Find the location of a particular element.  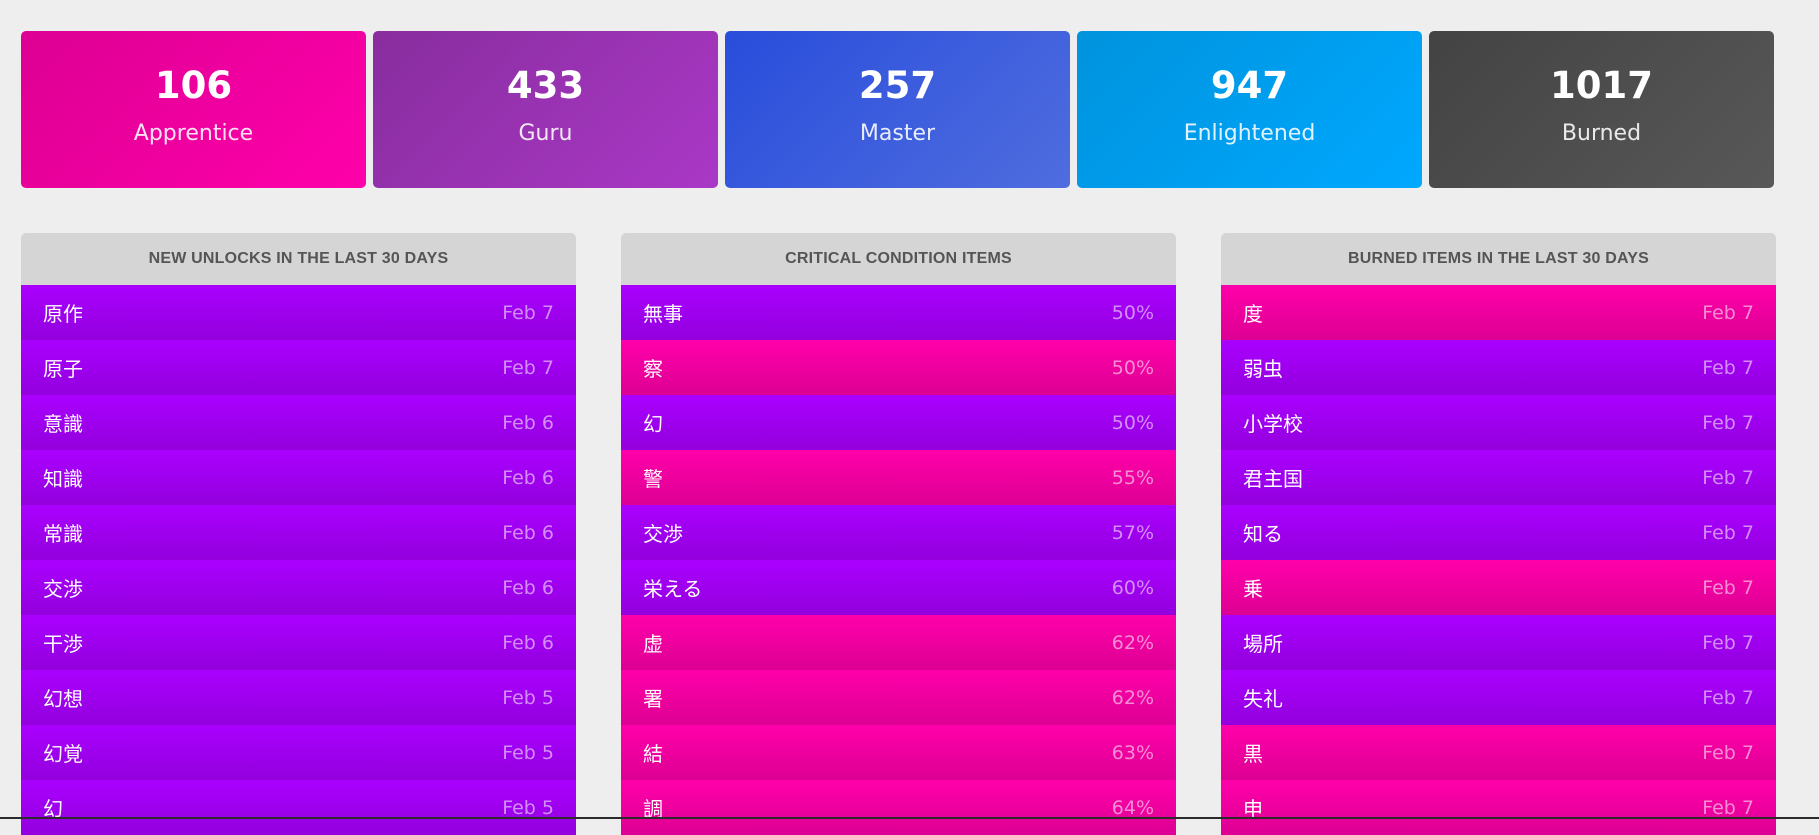

srs-burned-box: 1017 Burned is located at coordinates (1601, 109).